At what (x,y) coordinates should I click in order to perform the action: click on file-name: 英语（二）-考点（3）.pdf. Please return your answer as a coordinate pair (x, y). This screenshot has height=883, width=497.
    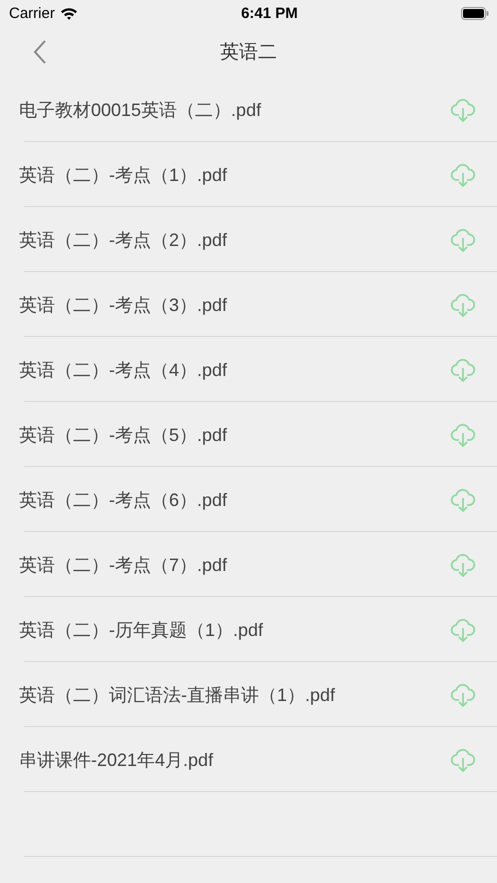
    Looking at the image, I should click on (123, 305).